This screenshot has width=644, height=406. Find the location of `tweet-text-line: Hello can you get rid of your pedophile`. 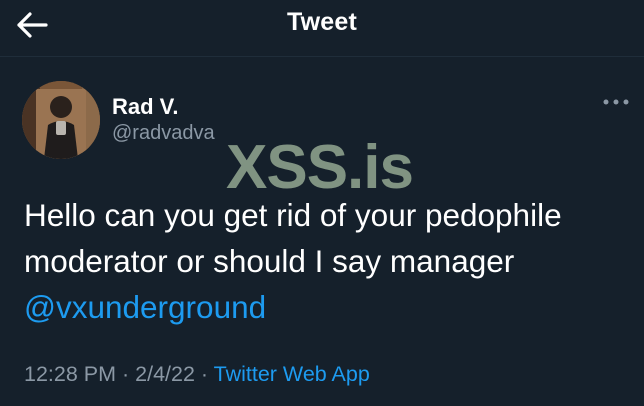

tweet-text-line: Hello can you get rid of your pedophile is located at coordinates (293, 215).